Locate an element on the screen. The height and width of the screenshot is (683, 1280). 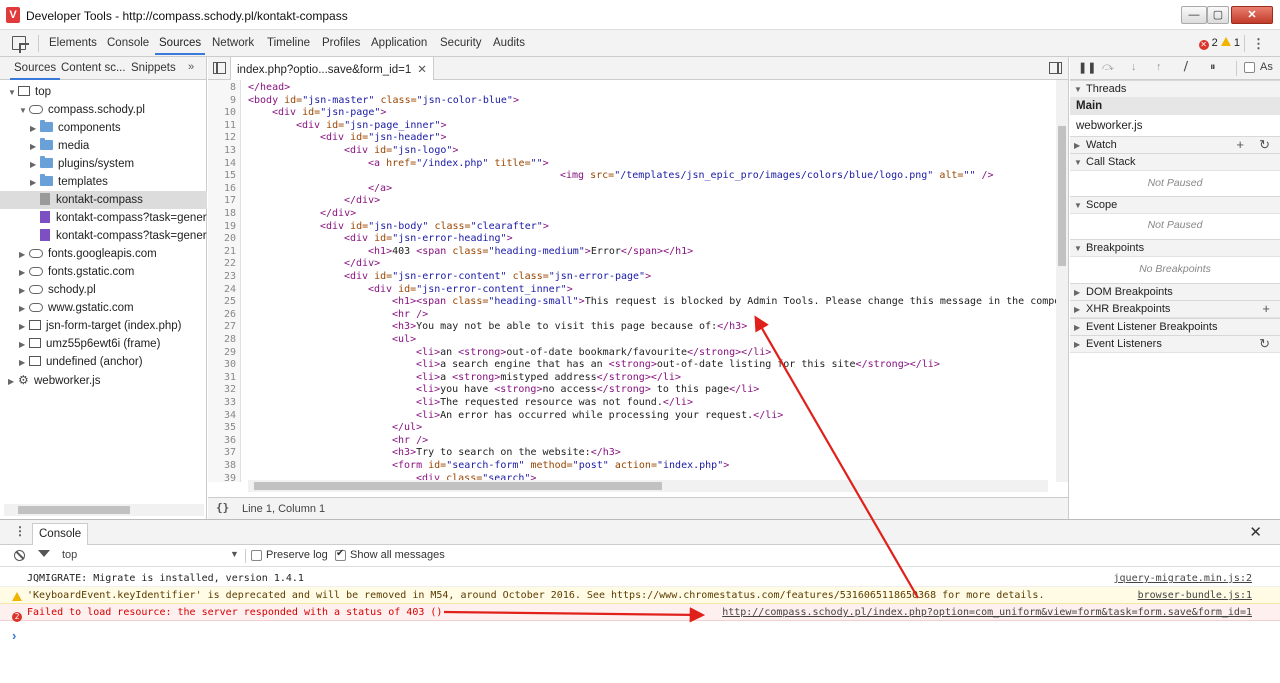
add-xhr-breakpoint-icon: + is located at coordinates (1266, 309).